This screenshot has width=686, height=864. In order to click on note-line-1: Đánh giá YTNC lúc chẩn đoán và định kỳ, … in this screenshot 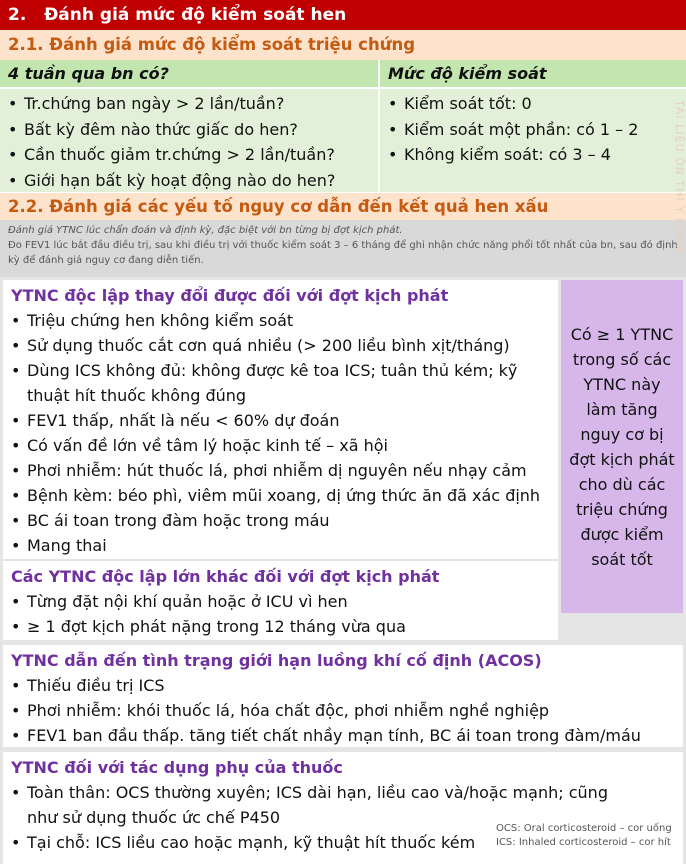, I will do `click(205, 230)`.